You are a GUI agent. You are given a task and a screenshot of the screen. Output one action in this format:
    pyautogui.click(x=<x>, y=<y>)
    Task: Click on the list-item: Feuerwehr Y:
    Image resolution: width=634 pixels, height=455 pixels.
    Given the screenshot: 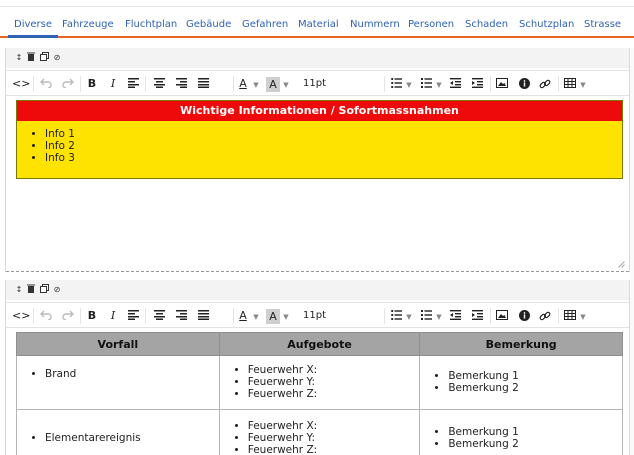 What is the action you would take?
    pyautogui.click(x=334, y=438)
    